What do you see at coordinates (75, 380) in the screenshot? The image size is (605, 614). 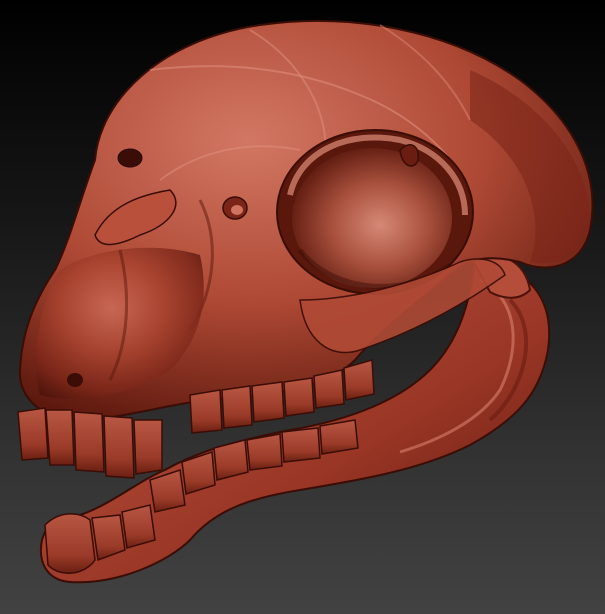 I see `nostril-icon` at bounding box center [75, 380].